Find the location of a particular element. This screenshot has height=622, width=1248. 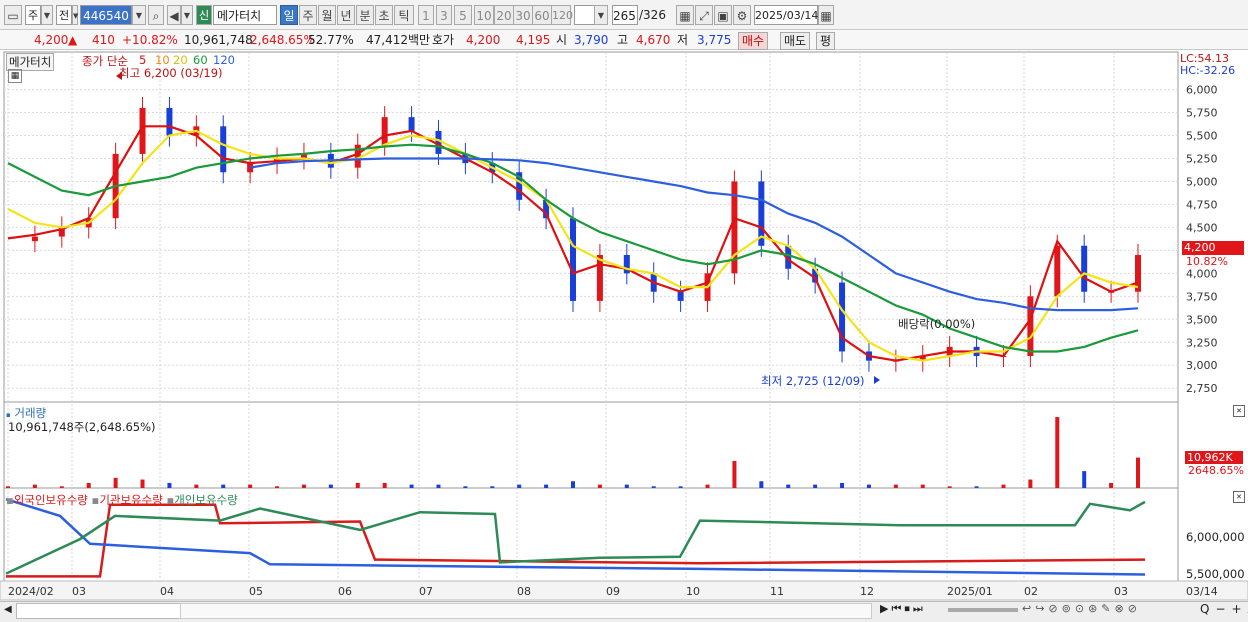

period-day-button: 일 is located at coordinates (289, 15).